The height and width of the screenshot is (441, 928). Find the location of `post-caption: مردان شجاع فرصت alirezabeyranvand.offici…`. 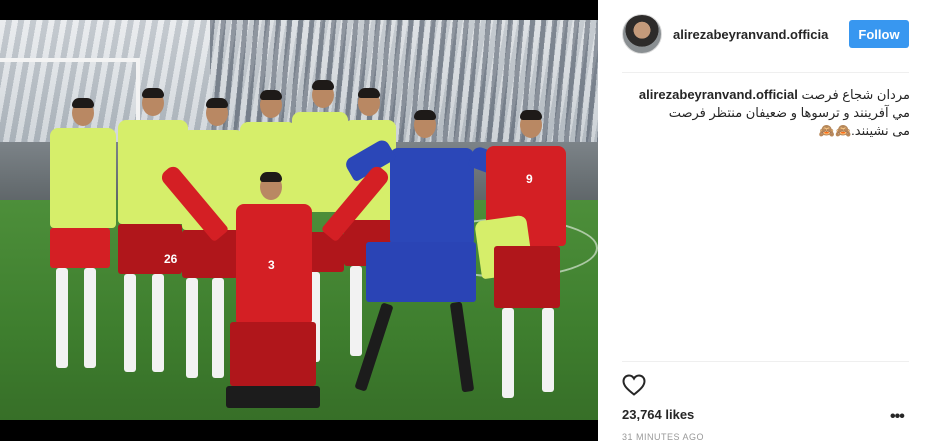

post-caption: مردان شجاع فرصت alirezabeyranvand.offici… is located at coordinates (765, 113).